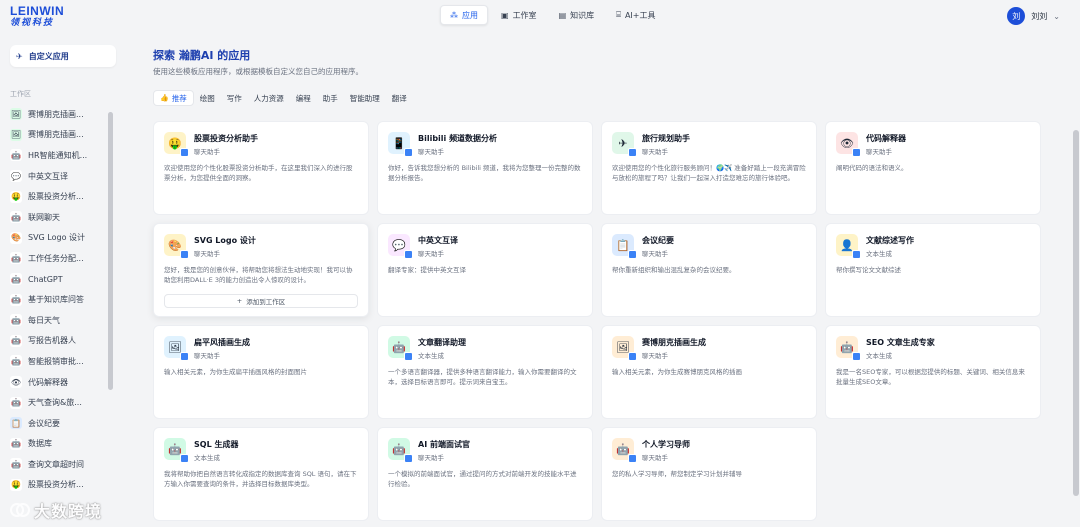 This screenshot has height=527, width=1080. I want to click on knowledge-icon: ▤, so click(562, 15).